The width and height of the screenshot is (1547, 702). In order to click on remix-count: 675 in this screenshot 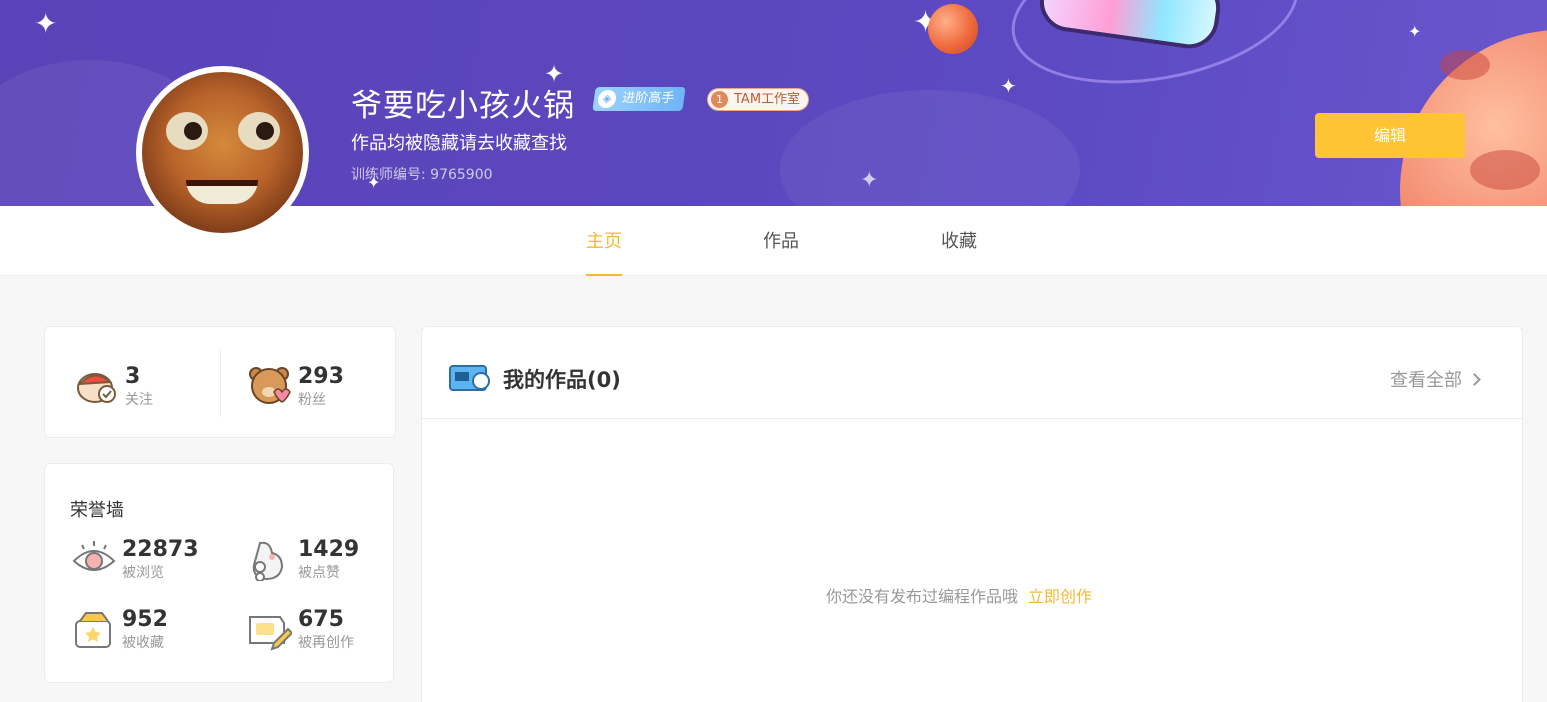, I will do `click(321, 619)`.